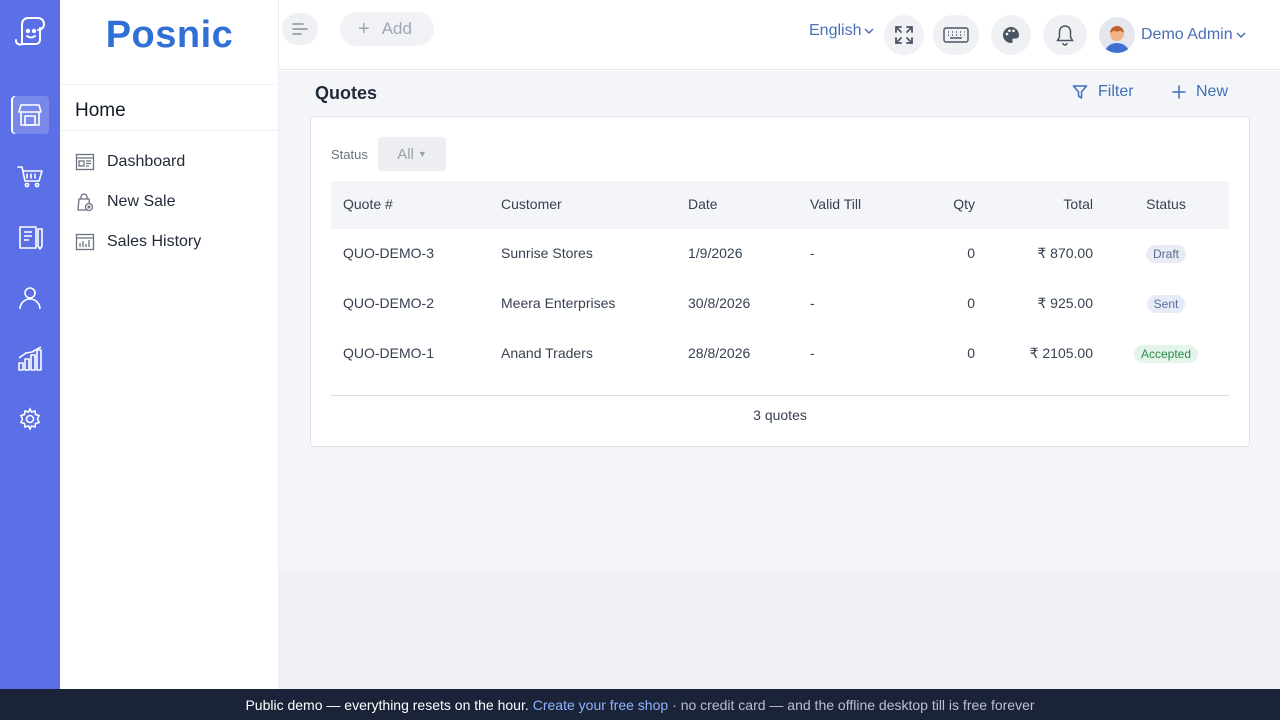 The height and width of the screenshot is (720, 1280). I want to click on customer-name: Meera Enterprises, so click(558, 303).